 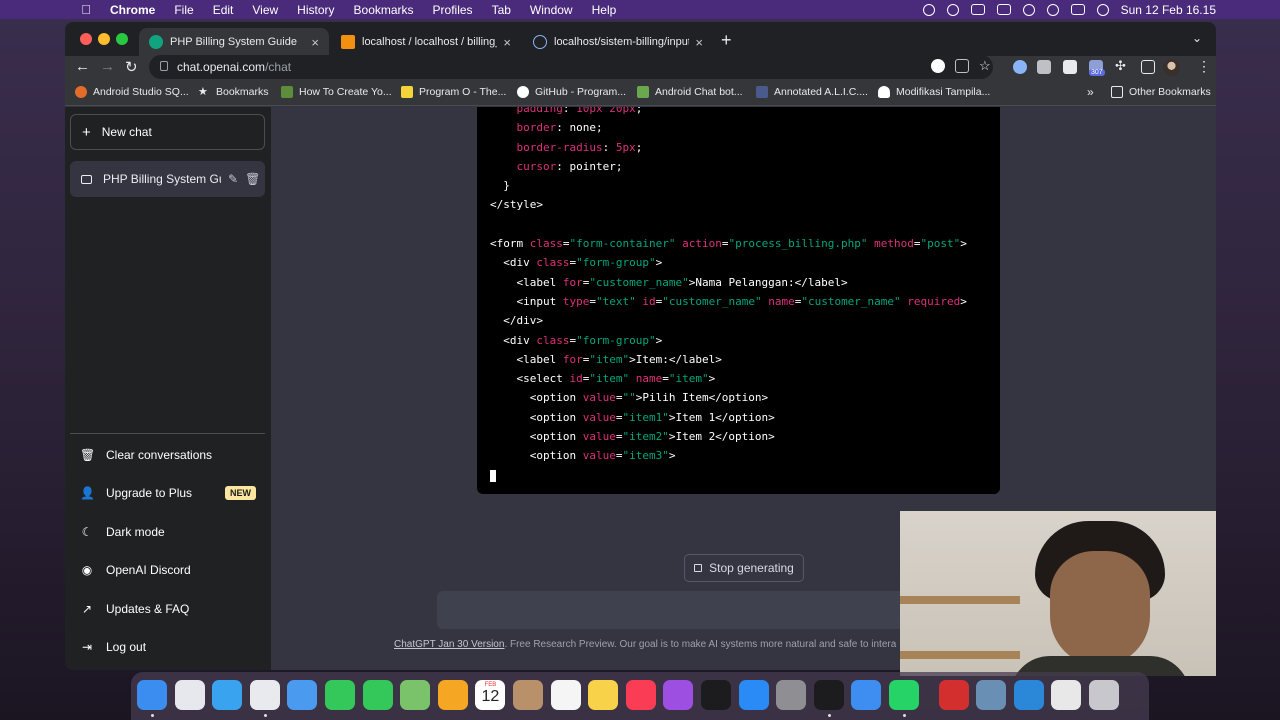 What do you see at coordinates (426, 42) in the screenshot?
I see `tab-phpmyadmin: localhost / localhost / billing_sy ×` at bounding box center [426, 42].